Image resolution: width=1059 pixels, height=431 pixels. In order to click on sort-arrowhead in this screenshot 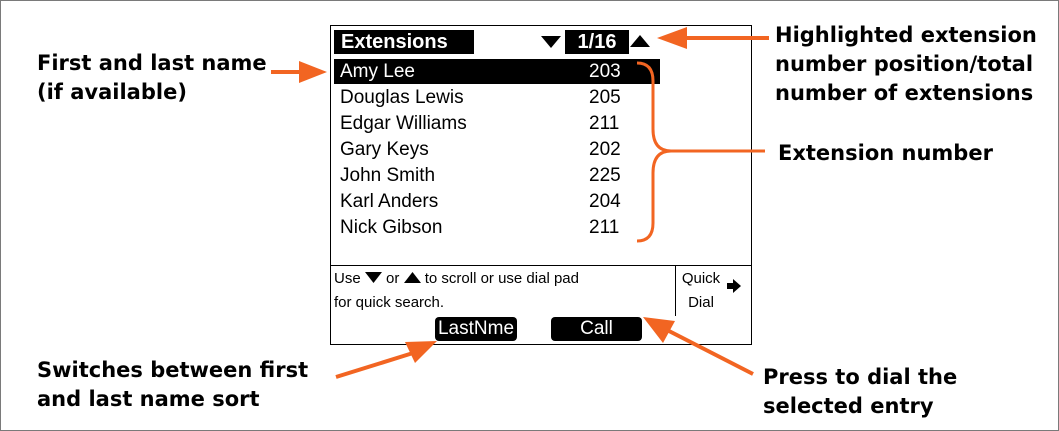, I will do `click(421, 352)`.